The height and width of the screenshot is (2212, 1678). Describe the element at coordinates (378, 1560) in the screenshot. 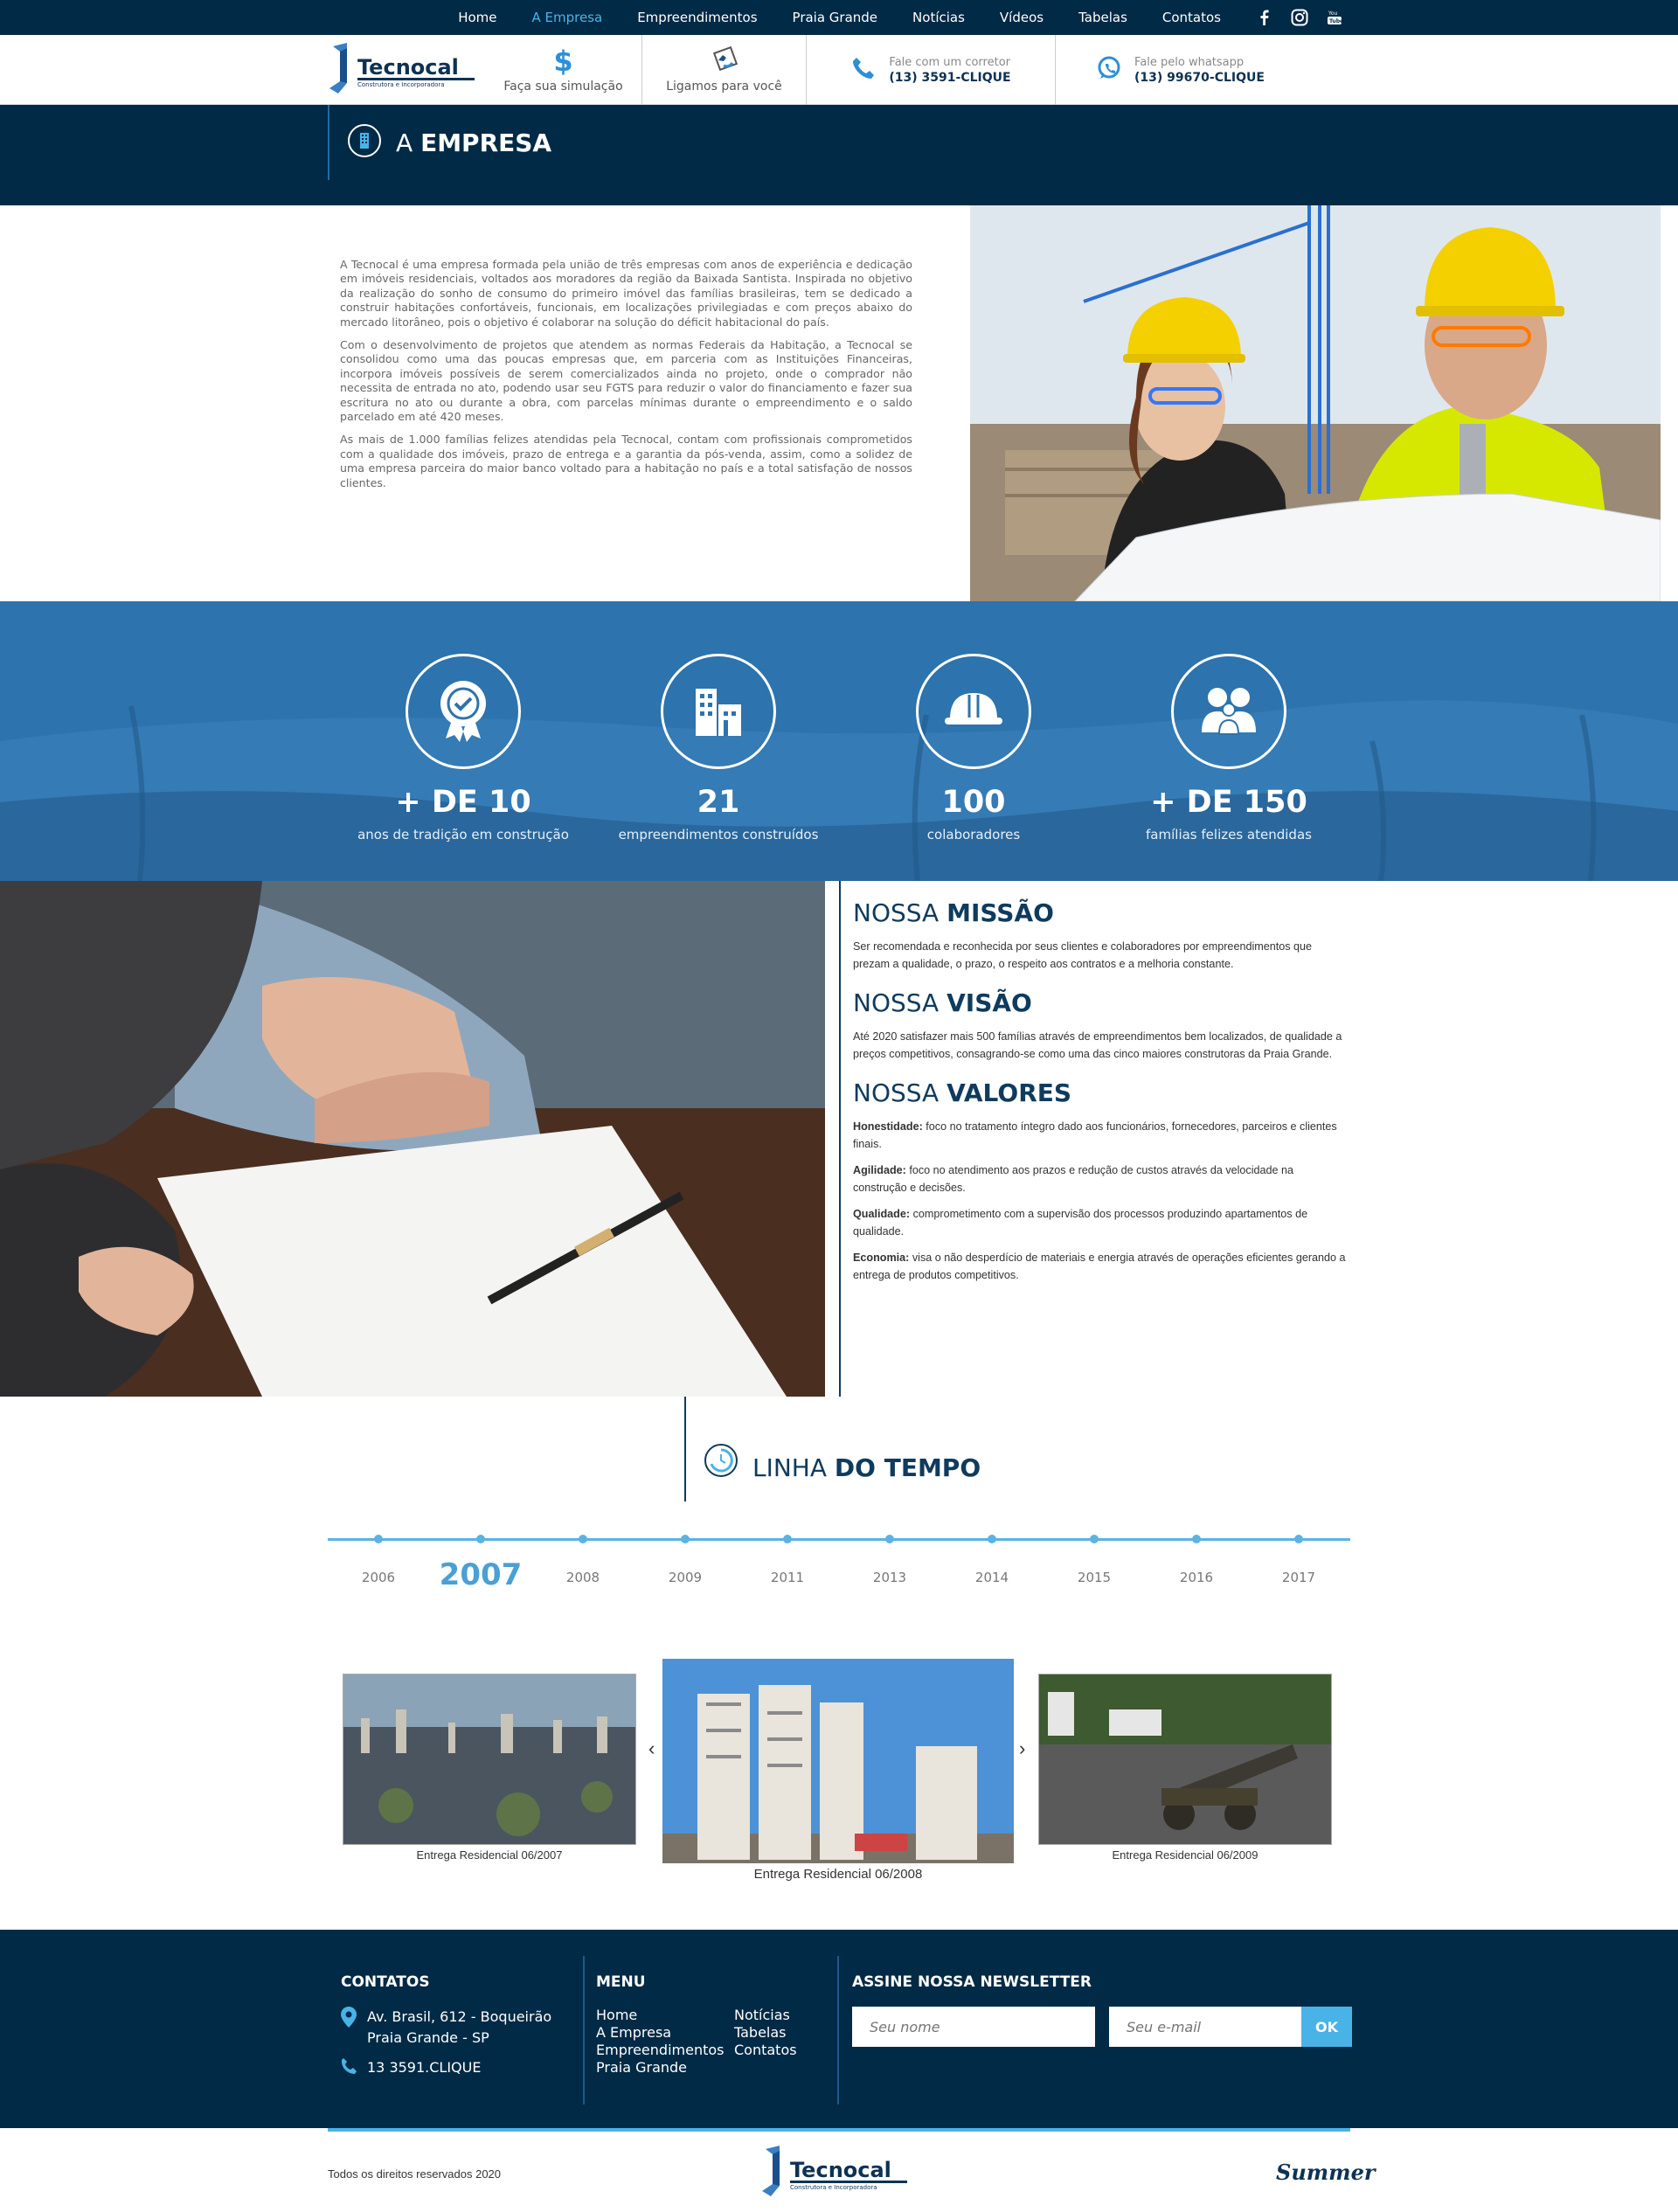

I see `year-2006: 2006` at that location.